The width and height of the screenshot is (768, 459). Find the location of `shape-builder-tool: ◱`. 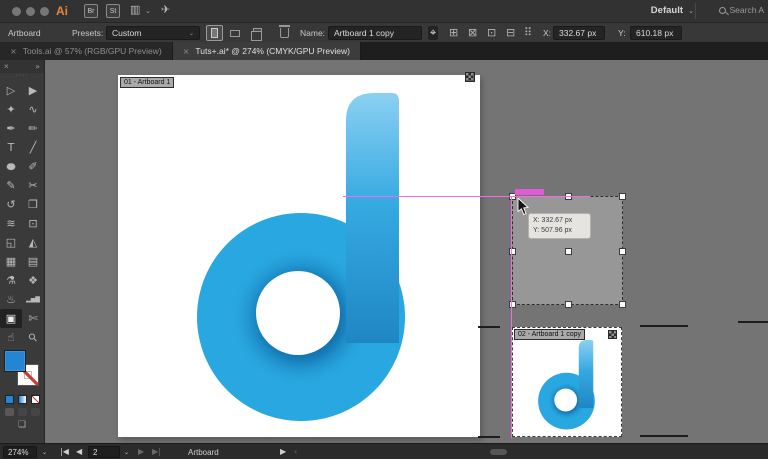

shape-builder-tool: ◱ is located at coordinates (11, 242).